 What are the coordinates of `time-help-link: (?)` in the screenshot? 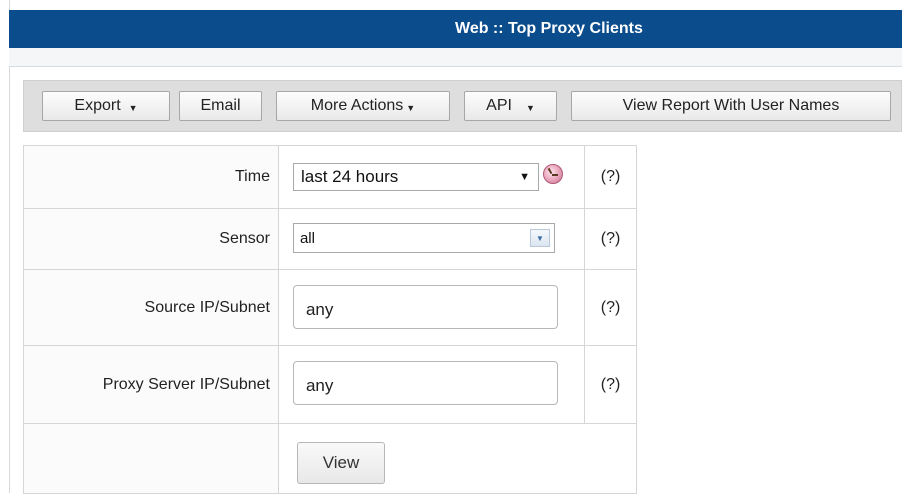 It's located at (610, 177).